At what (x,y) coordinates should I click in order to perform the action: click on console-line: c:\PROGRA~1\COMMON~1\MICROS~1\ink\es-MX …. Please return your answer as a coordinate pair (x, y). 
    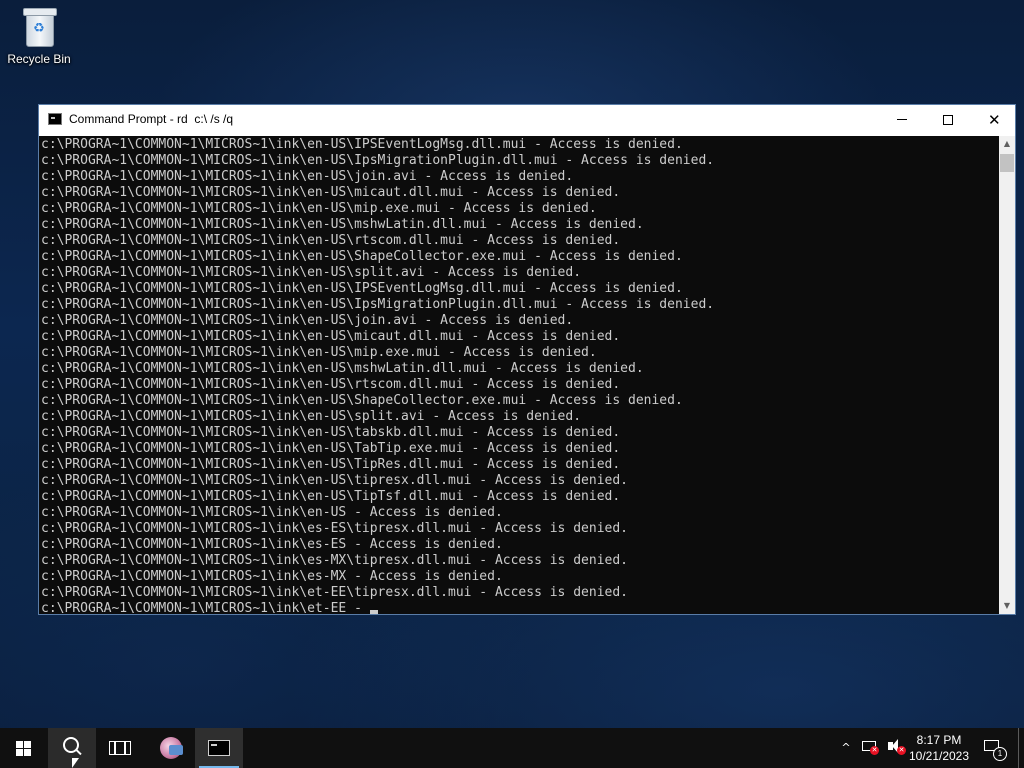
    Looking at the image, I should click on (272, 576).